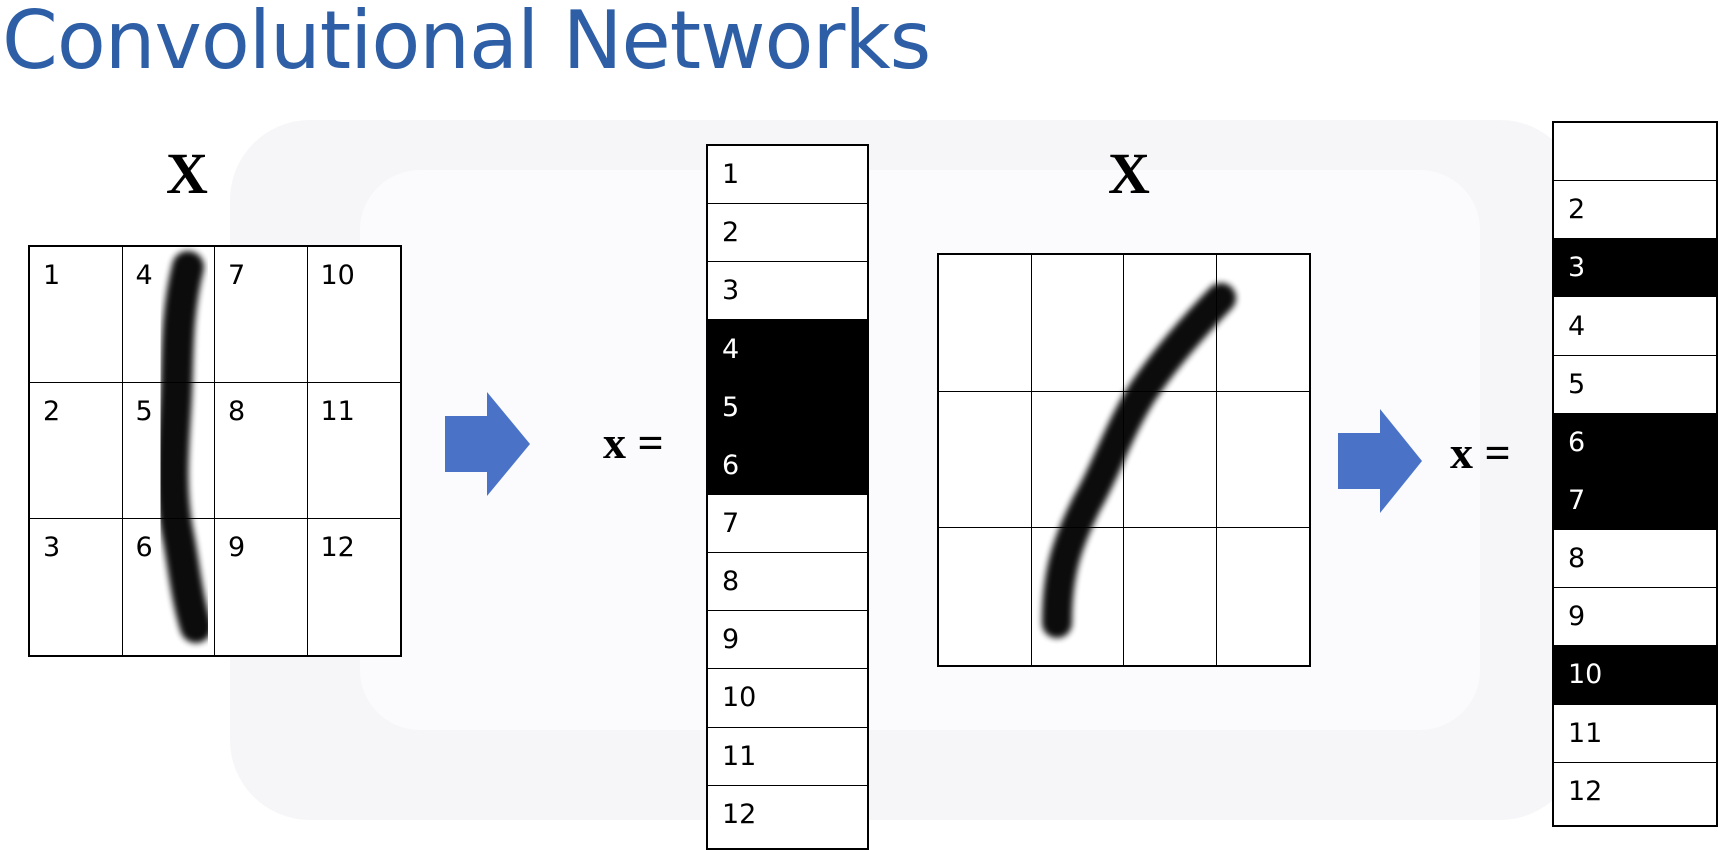  I want to click on left-matrix-label: X, so click(187, 173).